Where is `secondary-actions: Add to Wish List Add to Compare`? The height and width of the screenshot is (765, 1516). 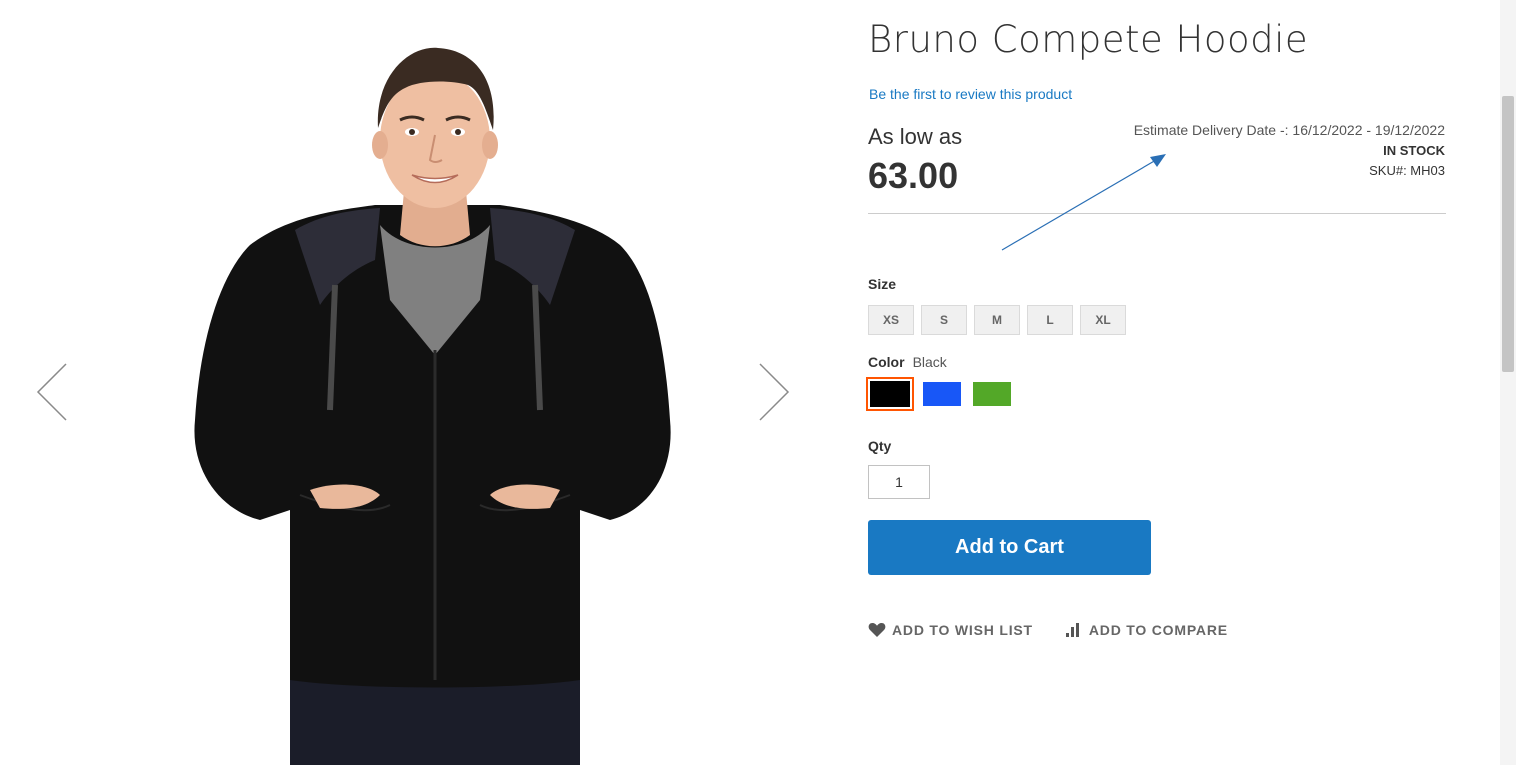 secondary-actions: Add to Wish List Add to Compare is located at coordinates (1048, 630).